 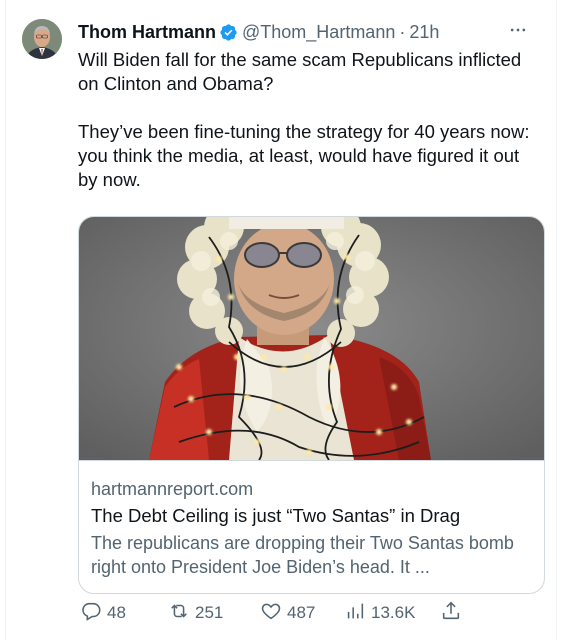 I want to click on like-count: 487, so click(x=301, y=612).